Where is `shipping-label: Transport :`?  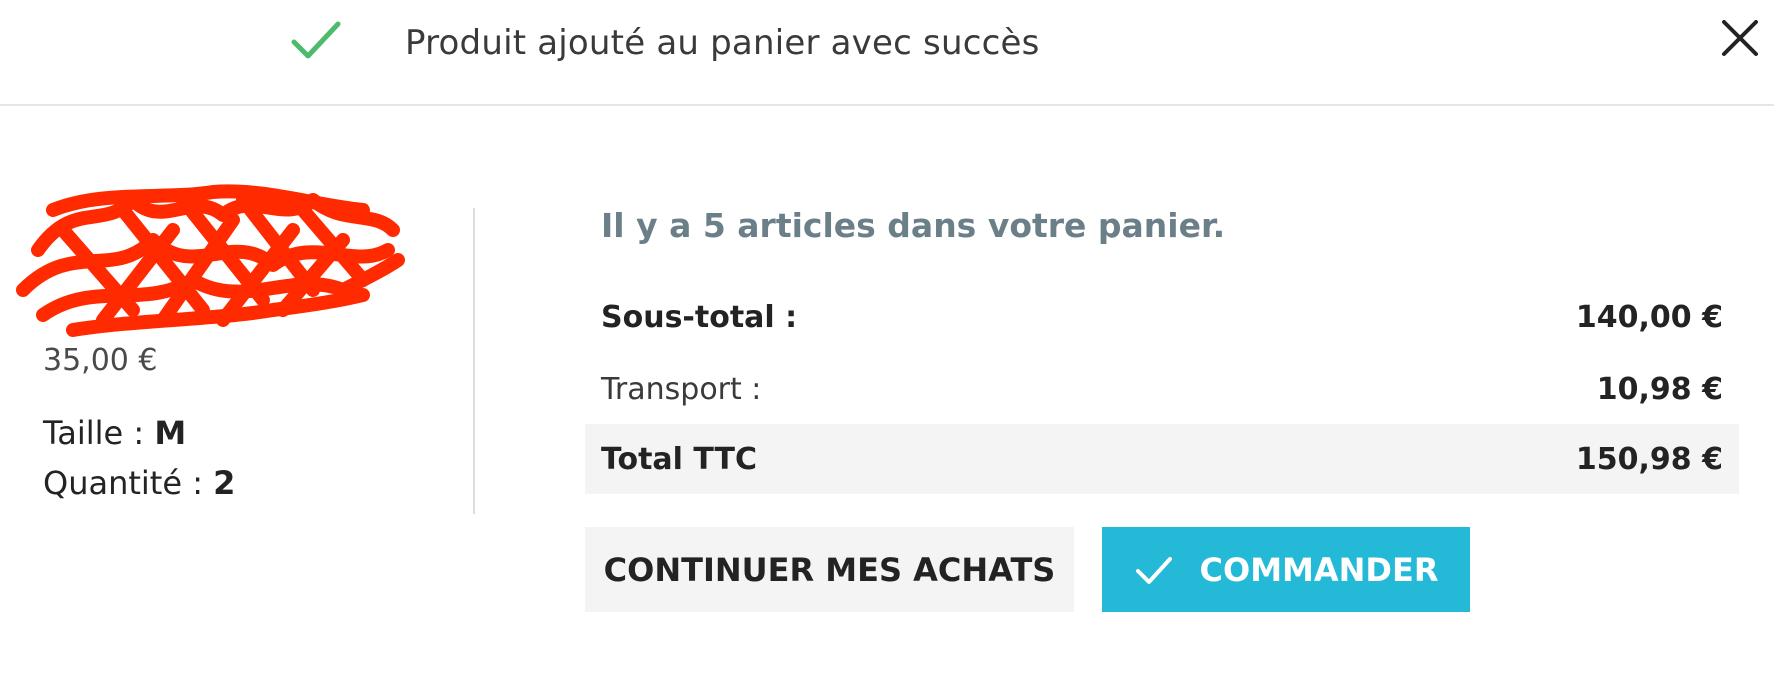
shipping-label: Transport : is located at coordinates (681, 389).